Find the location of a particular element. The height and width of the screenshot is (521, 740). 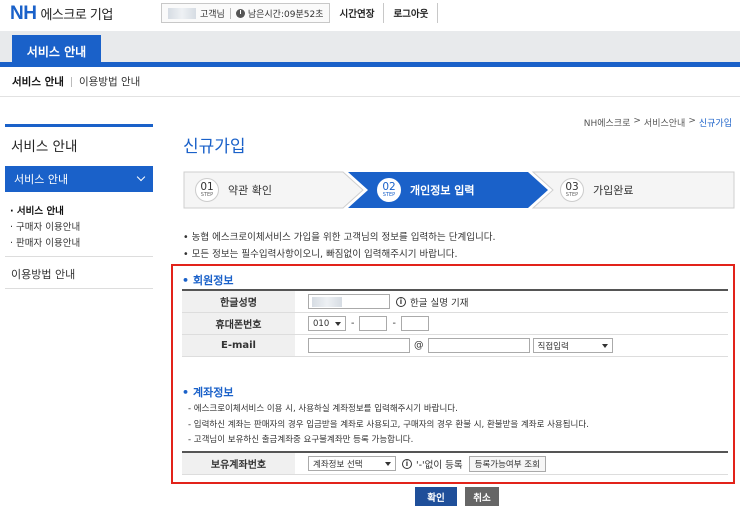

subnav-service-info: 서비스 안내 is located at coordinates (38, 81).